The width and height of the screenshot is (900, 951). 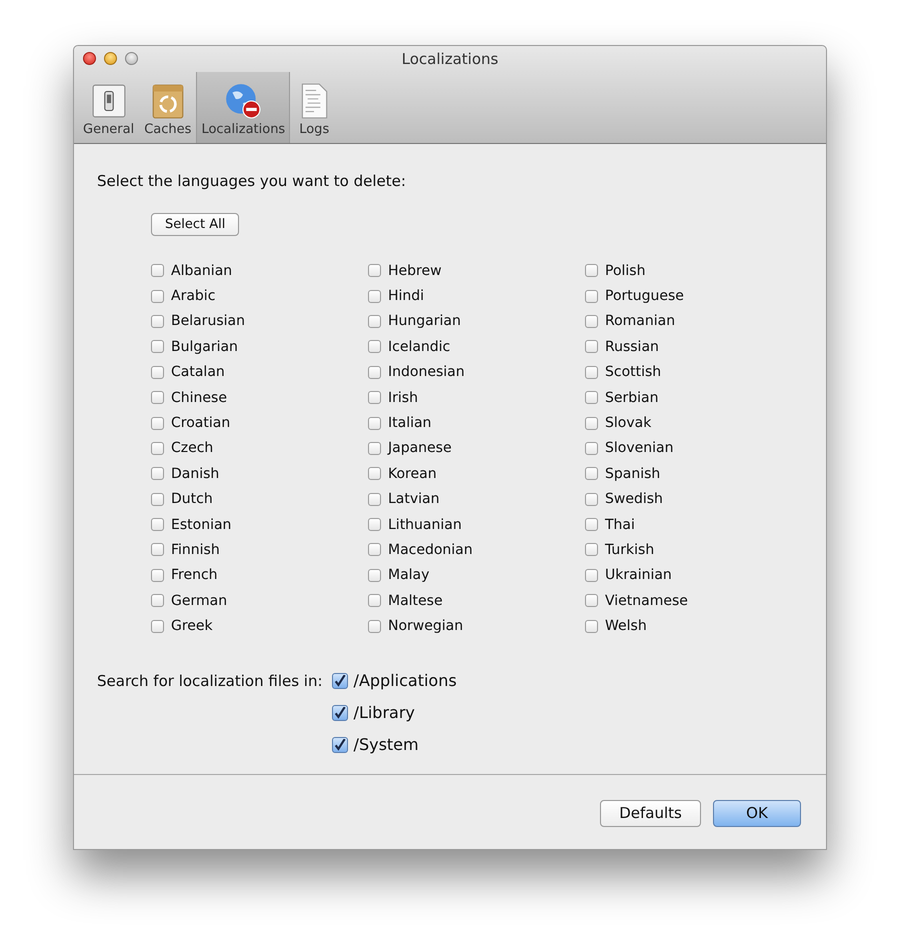 I want to click on toolbar-tab: Localizations, so click(x=243, y=107).